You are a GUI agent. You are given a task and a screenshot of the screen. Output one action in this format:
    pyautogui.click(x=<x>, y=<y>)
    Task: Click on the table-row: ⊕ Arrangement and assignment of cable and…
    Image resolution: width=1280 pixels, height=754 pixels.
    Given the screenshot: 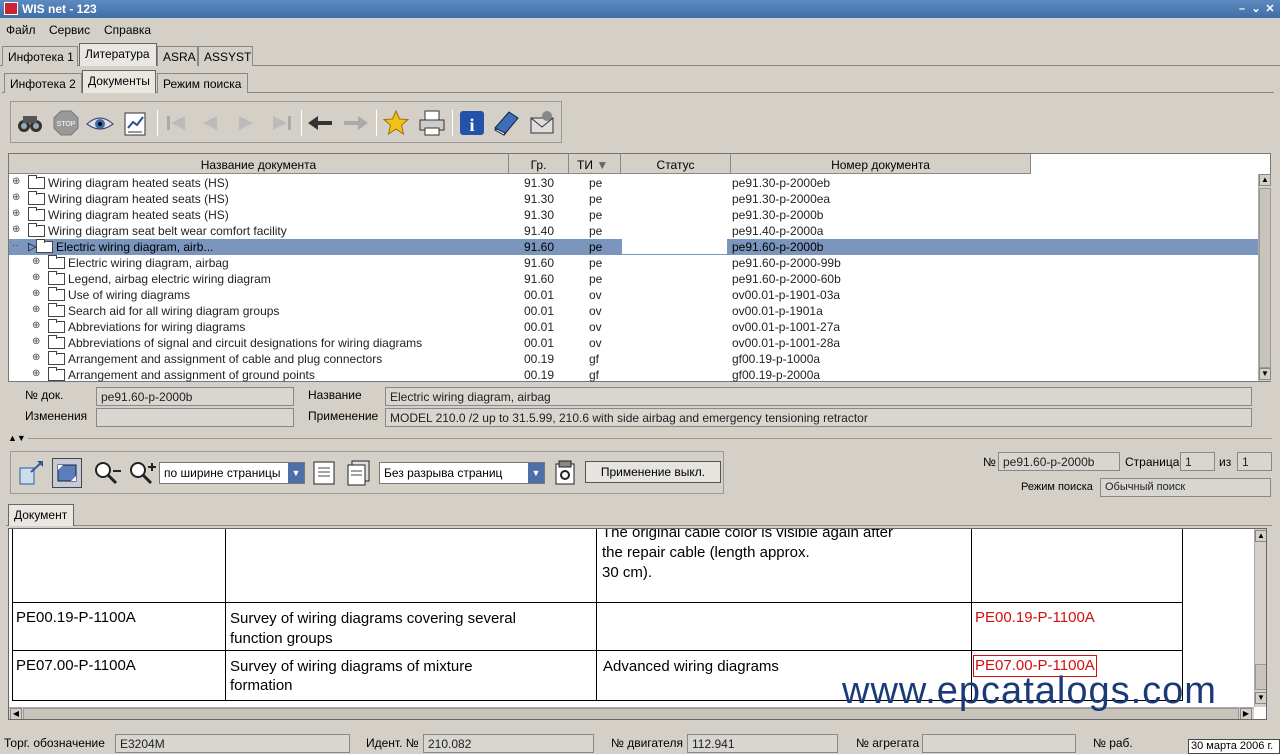 What is the action you would take?
    pyautogui.click(x=634, y=359)
    